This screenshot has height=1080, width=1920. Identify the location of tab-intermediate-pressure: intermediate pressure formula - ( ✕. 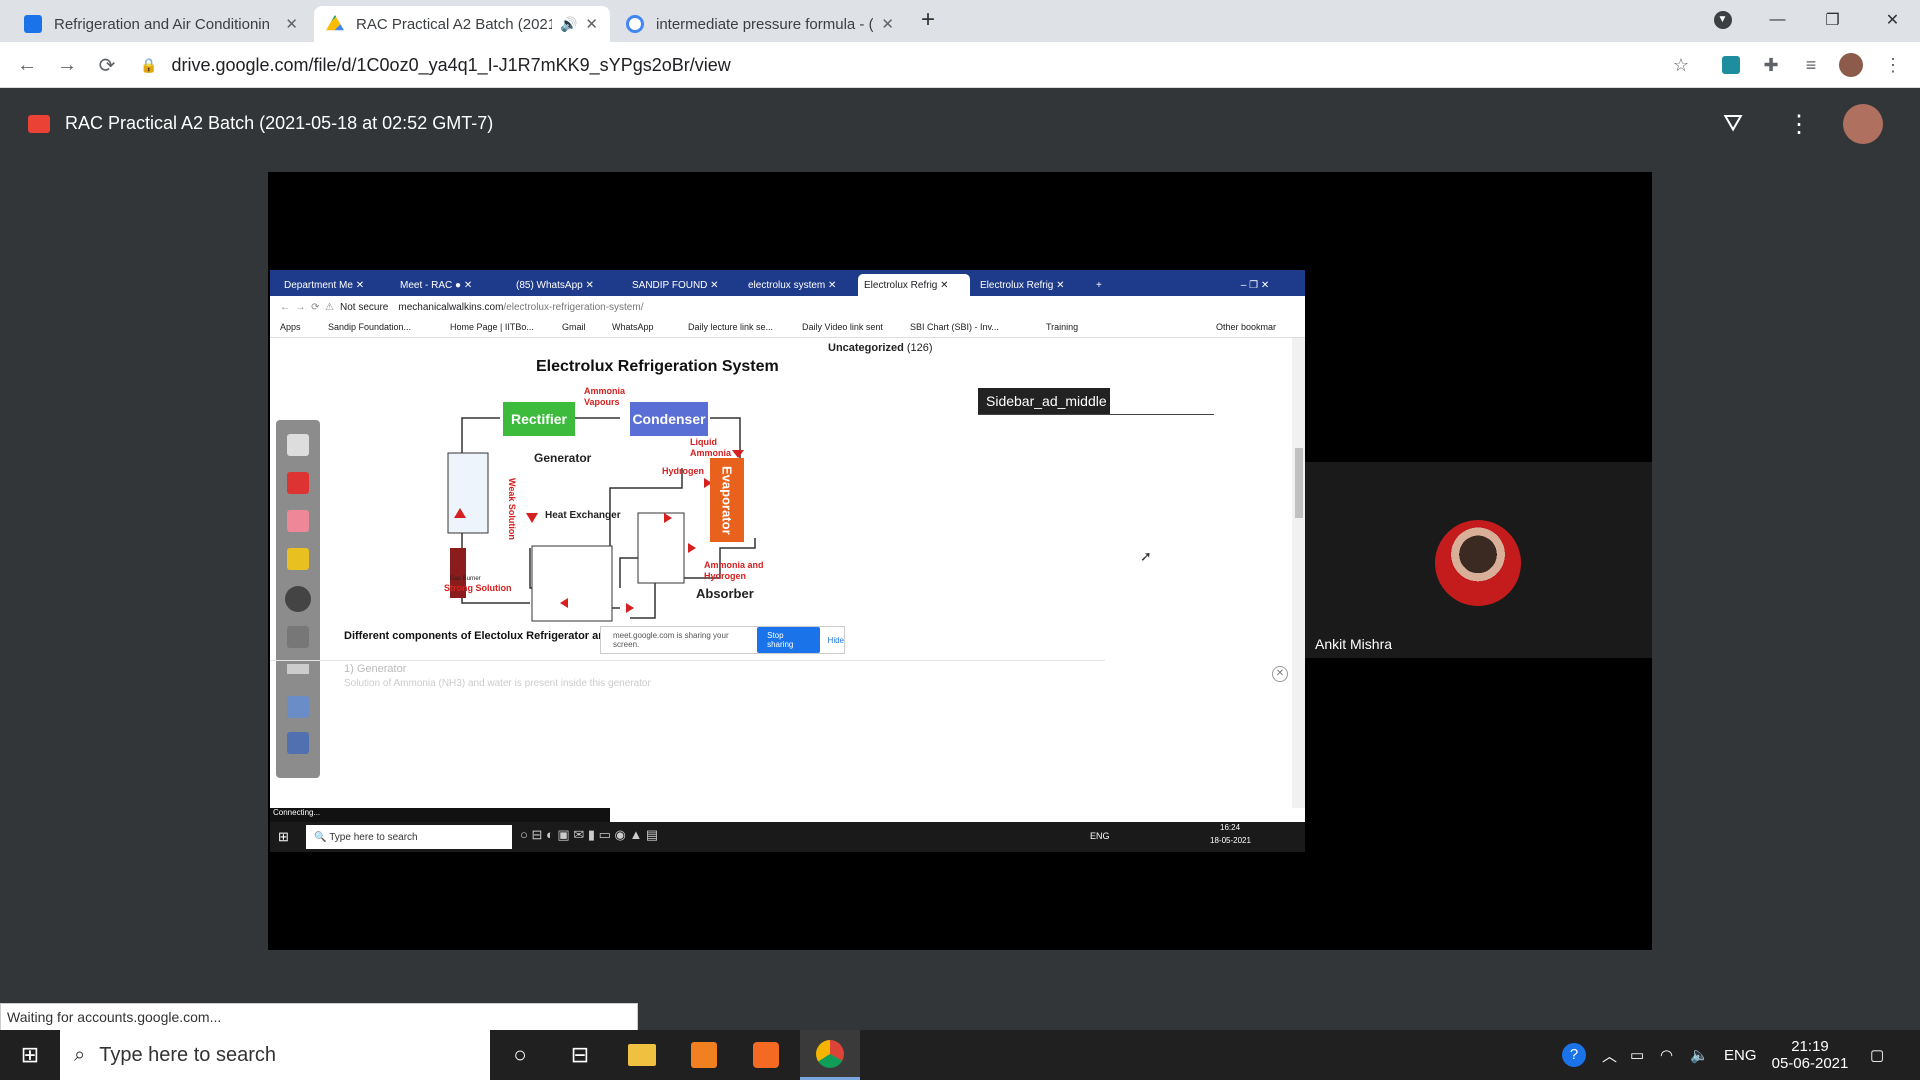
(760, 24).